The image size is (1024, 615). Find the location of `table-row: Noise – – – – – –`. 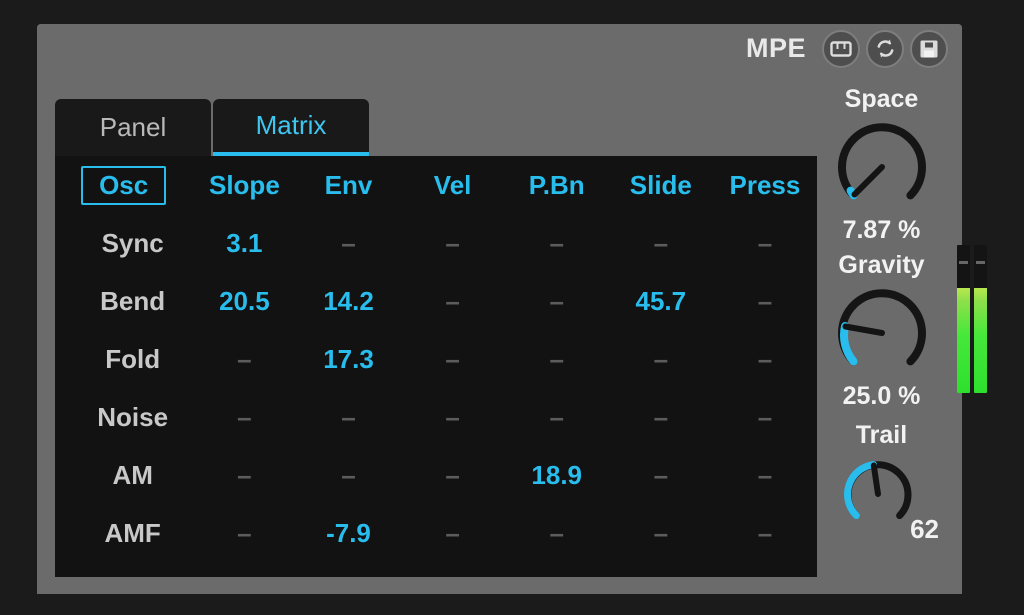

table-row: Noise – – – – – – is located at coordinates (436, 417).